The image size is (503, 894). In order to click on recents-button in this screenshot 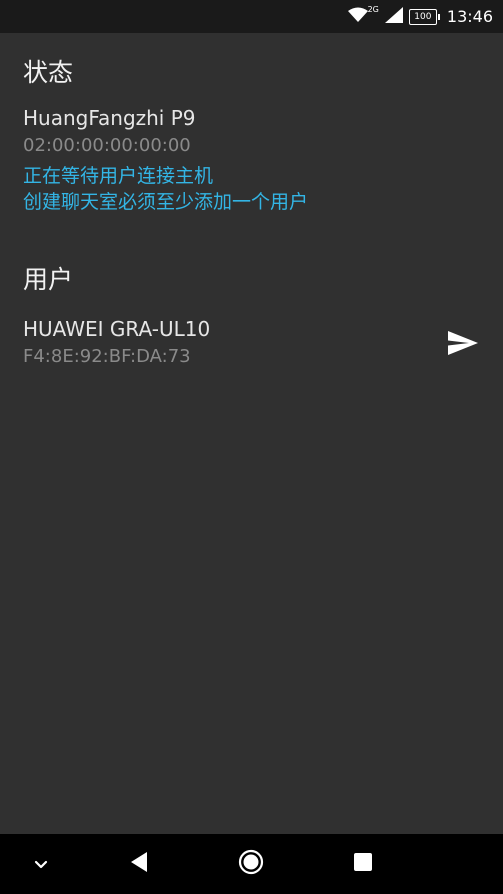, I will do `click(363, 864)`.